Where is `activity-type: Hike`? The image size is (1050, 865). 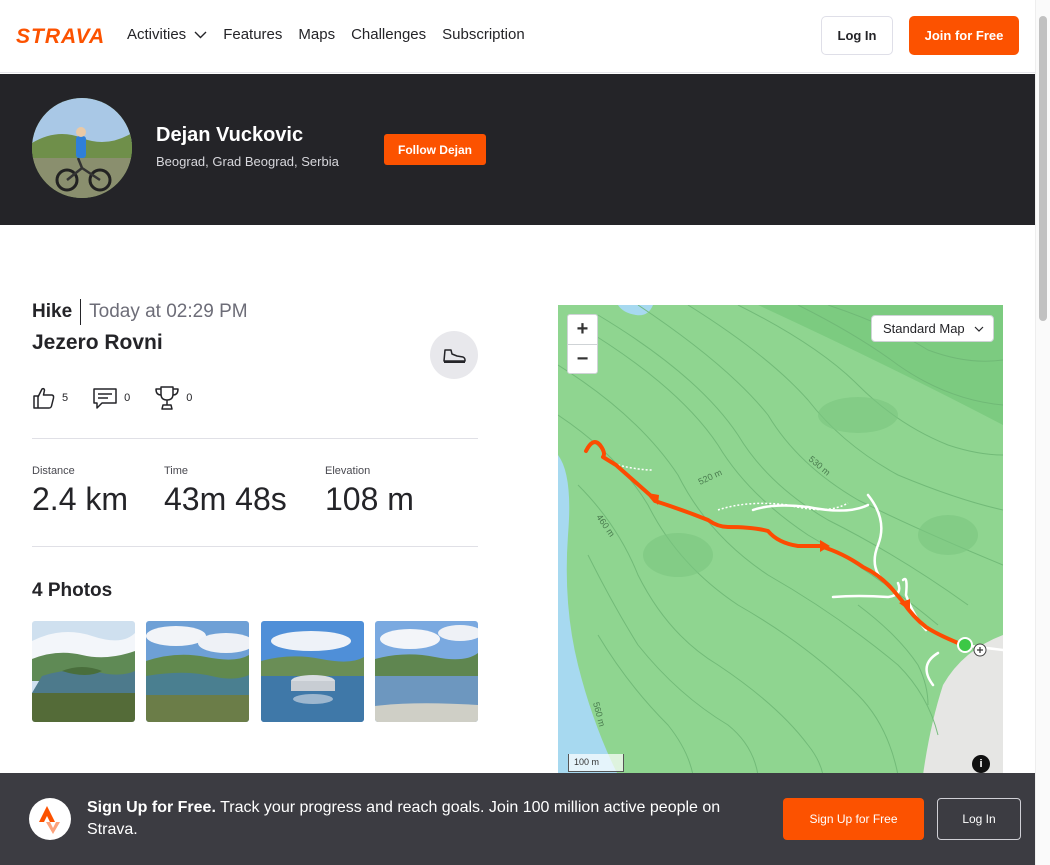 activity-type: Hike is located at coordinates (57, 312).